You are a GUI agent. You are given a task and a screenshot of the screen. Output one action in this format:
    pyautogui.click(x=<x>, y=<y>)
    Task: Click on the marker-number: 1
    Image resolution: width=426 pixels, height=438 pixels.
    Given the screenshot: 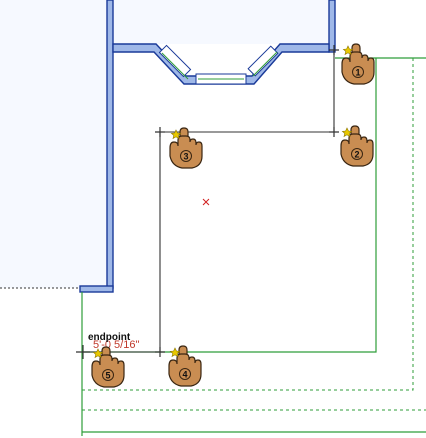 What is the action you would take?
    pyautogui.click(x=357, y=73)
    